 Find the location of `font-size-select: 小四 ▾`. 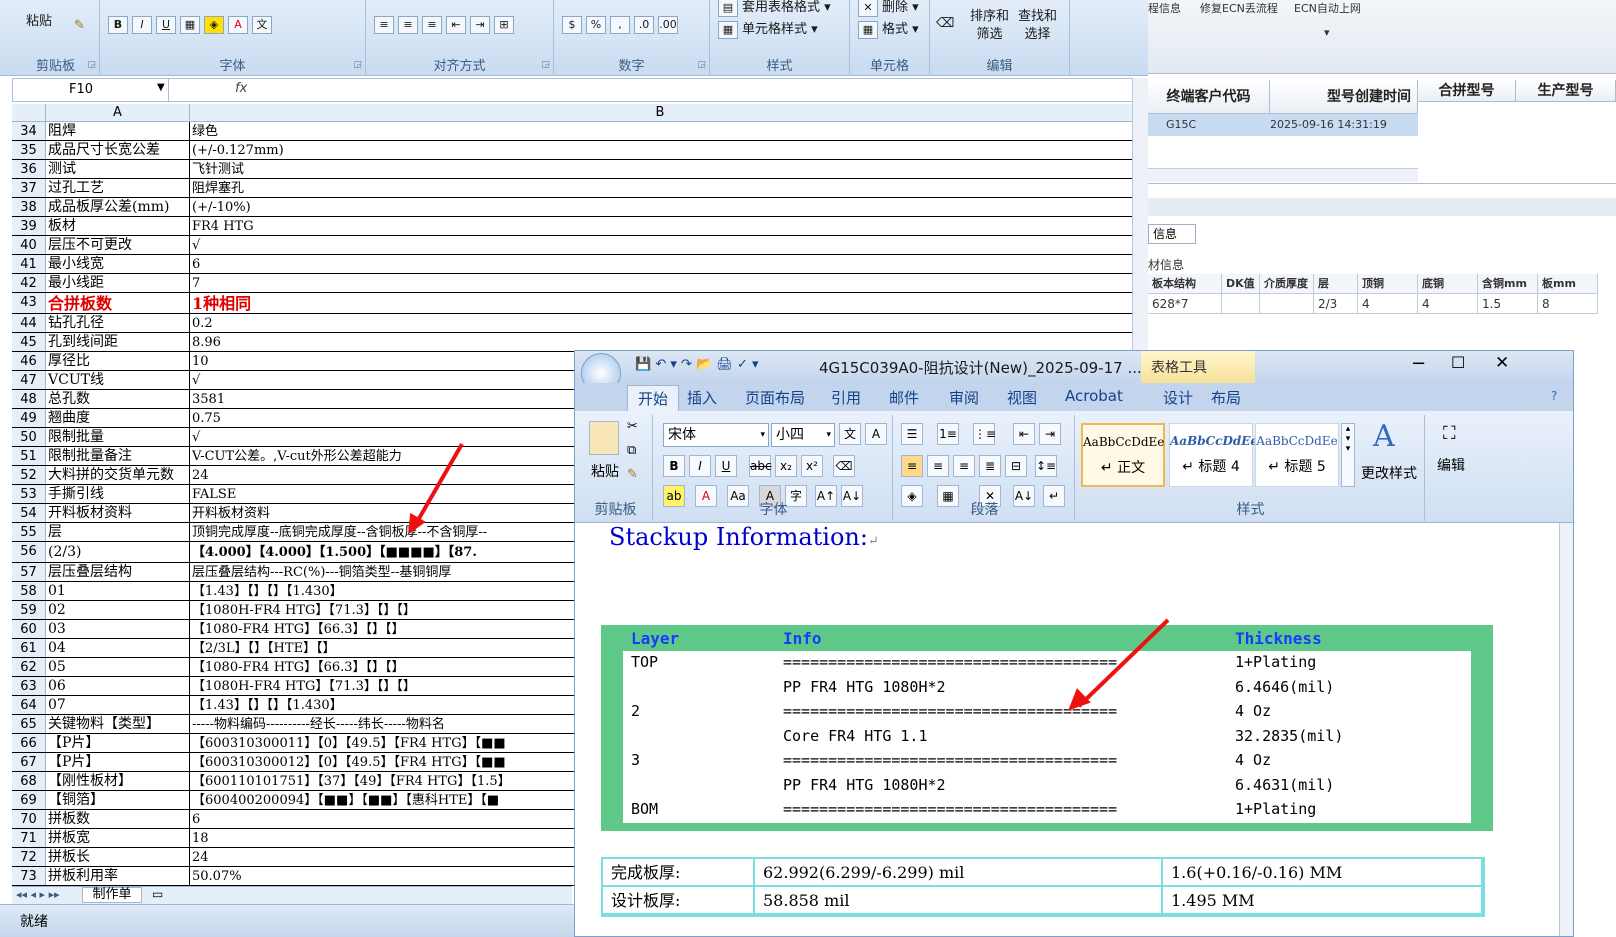

font-size-select: 小四 ▾ is located at coordinates (803, 435).